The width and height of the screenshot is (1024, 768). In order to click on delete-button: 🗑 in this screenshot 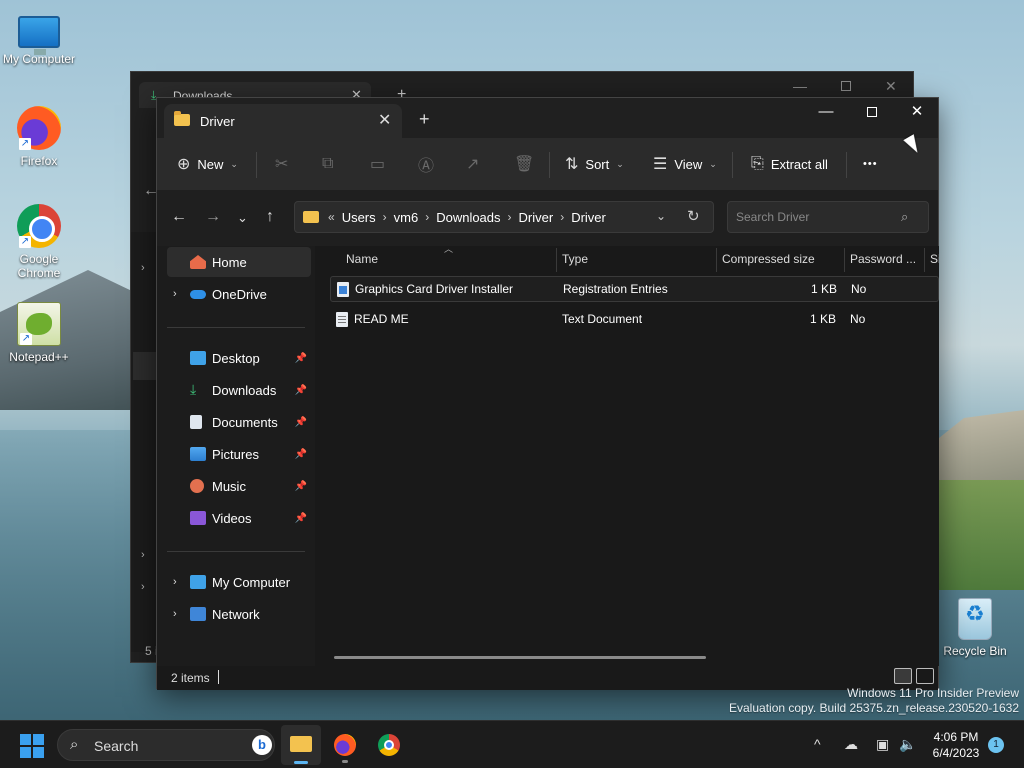, I will do `click(524, 164)`.